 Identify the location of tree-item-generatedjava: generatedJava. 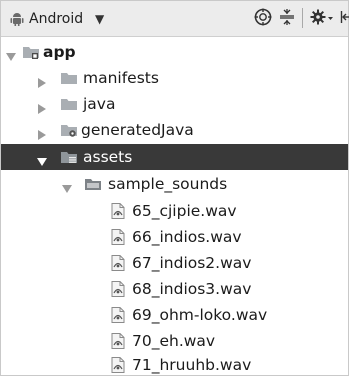
(174, 130).